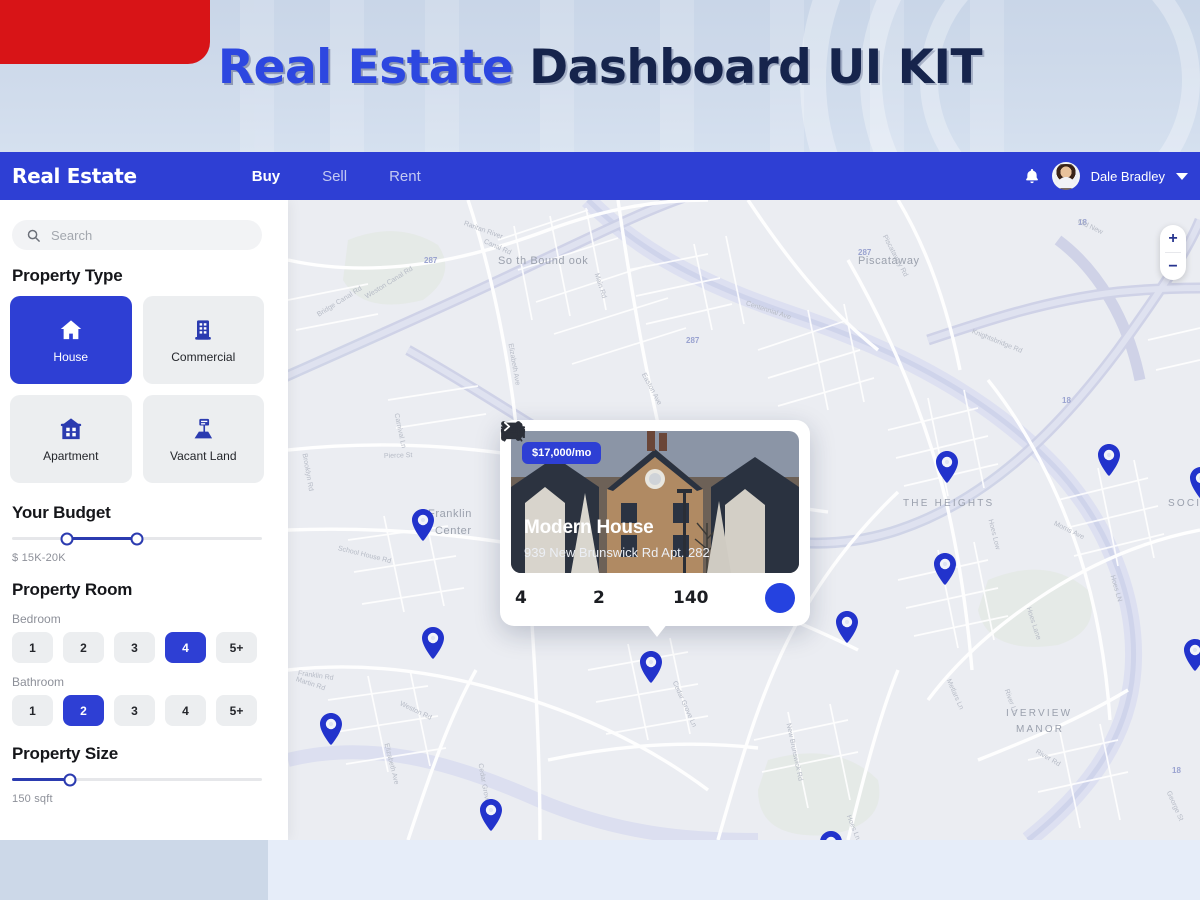 The width and height of the screenshot is (1200, 900). I want to click on stat-bathrooms-value: 2, so click(599, 598).